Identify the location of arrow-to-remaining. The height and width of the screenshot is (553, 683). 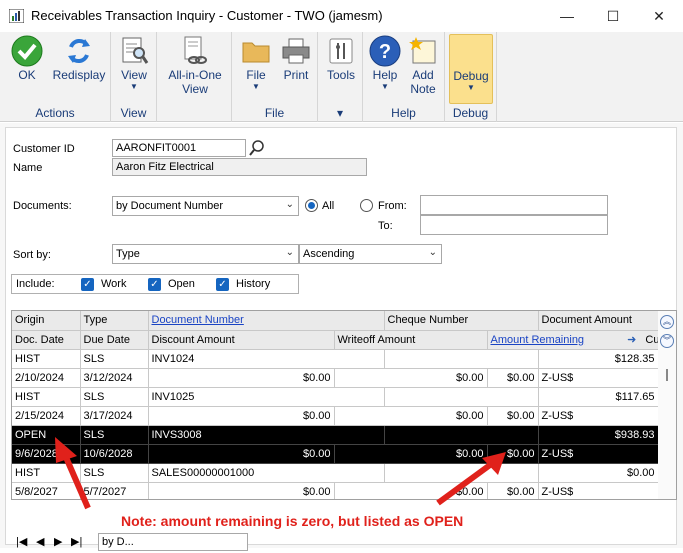
(471, 479).